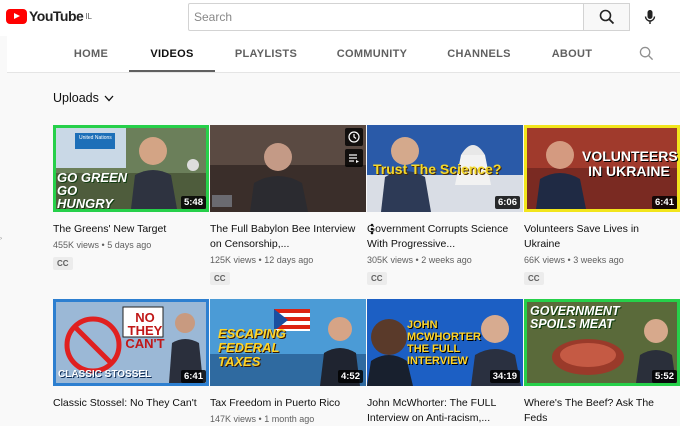 The image size is (680, 426). What do you see at coordinates (630, 163) in the screenshot?
I see `thumbnail-caption: VOLUNTEERS IN UKRAINE` at bounding box center [630, 163].